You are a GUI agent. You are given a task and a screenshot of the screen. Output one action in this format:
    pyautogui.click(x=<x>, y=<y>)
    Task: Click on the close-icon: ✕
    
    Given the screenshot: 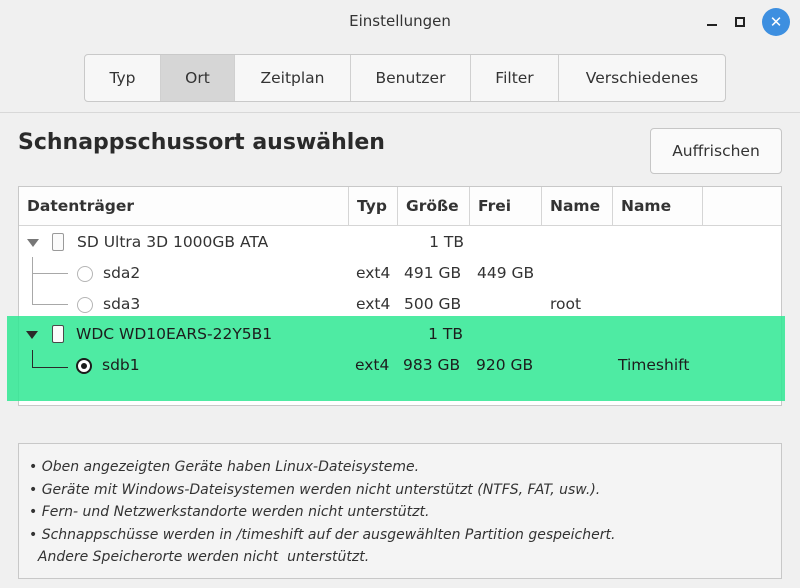 What is the action you would take?
    pyautogui.click(x=776, y=22)
    